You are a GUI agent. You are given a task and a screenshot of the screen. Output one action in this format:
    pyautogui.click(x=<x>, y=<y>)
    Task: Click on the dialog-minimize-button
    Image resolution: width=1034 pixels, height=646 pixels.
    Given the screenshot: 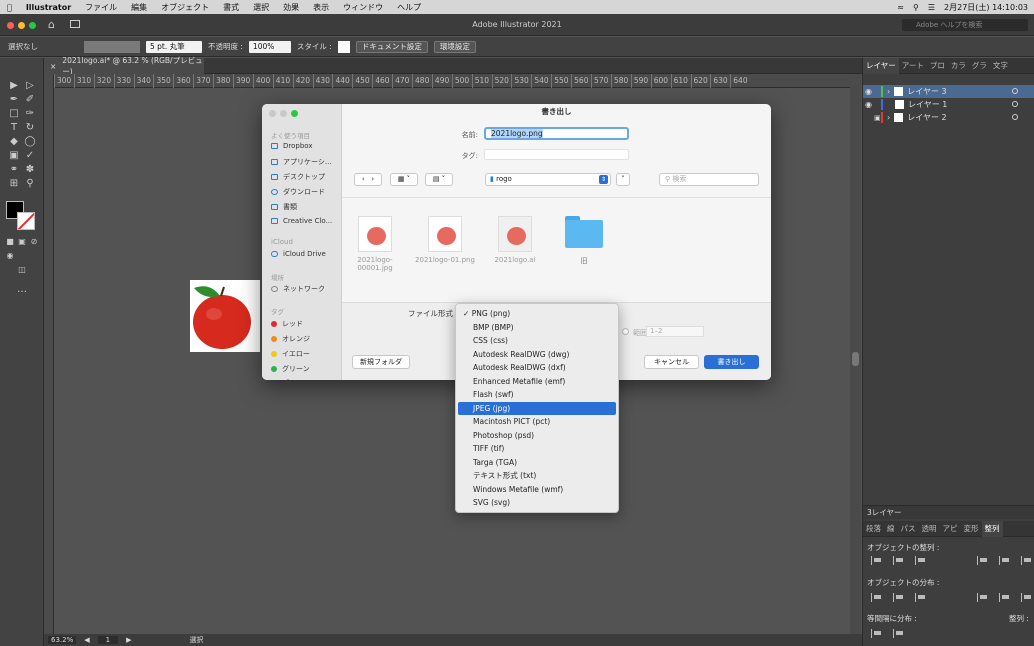 What is the action you would take?
    pyautogui.click(x=283, y=113)
    